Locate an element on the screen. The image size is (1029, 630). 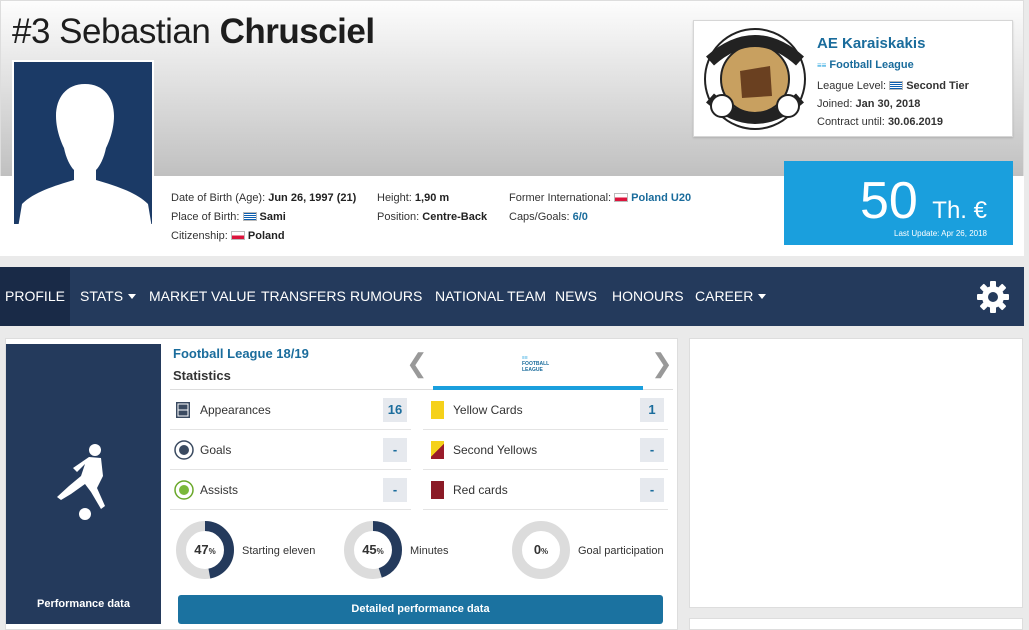
club-league-row: ≡≡ Football League is located at coordinates (865, 65).